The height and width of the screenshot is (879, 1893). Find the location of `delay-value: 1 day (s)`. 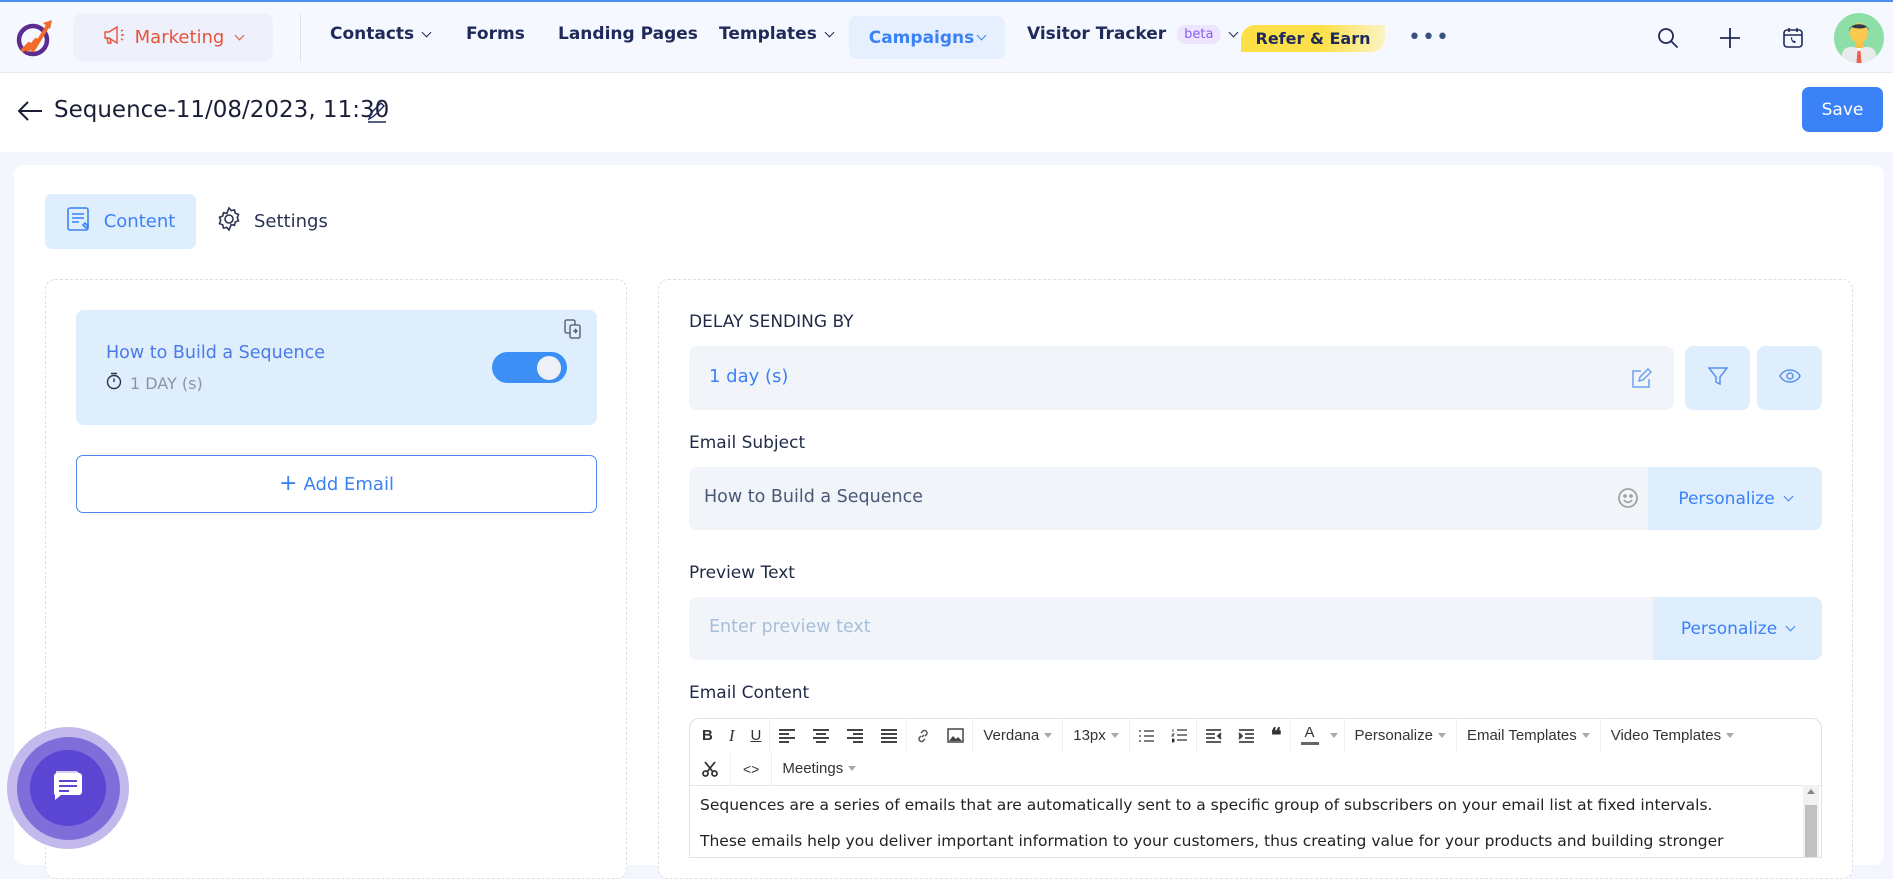

delay-value: 1 day (s) is located at coordinates (749, 376).